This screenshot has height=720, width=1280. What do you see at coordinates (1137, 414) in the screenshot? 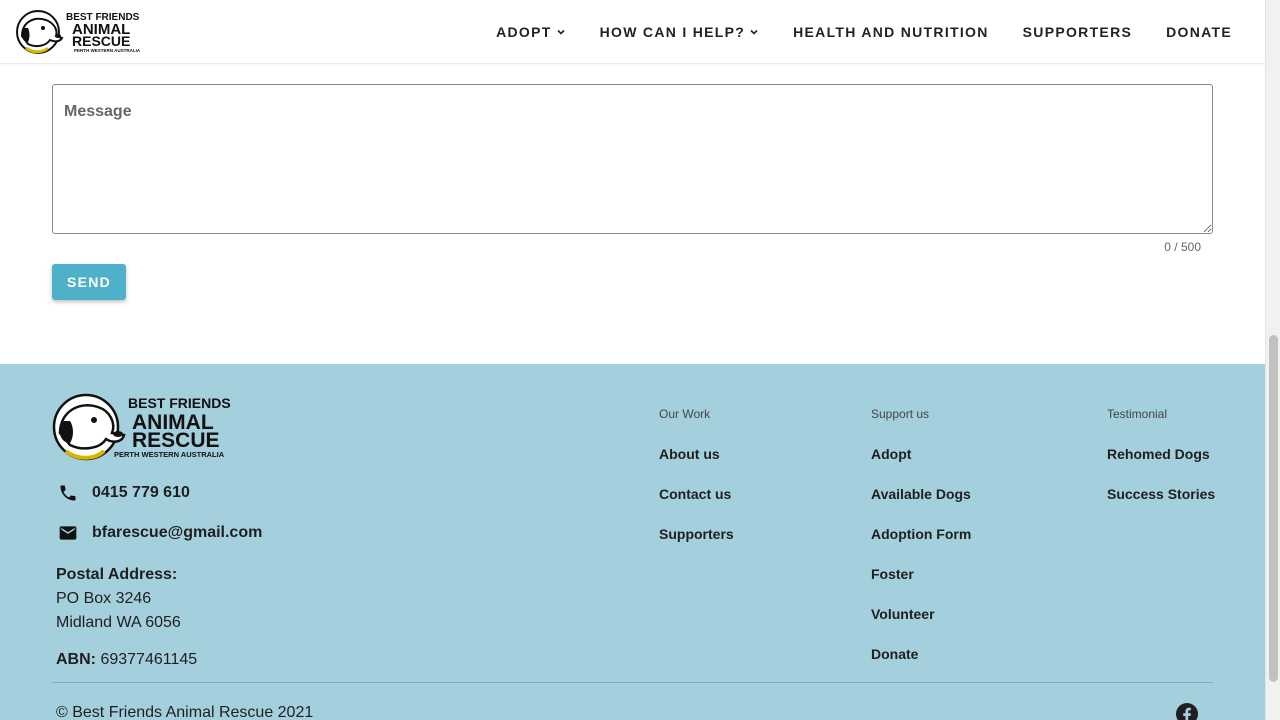
I see `col-title: Testimonial` at bounding box center [1137, 414].